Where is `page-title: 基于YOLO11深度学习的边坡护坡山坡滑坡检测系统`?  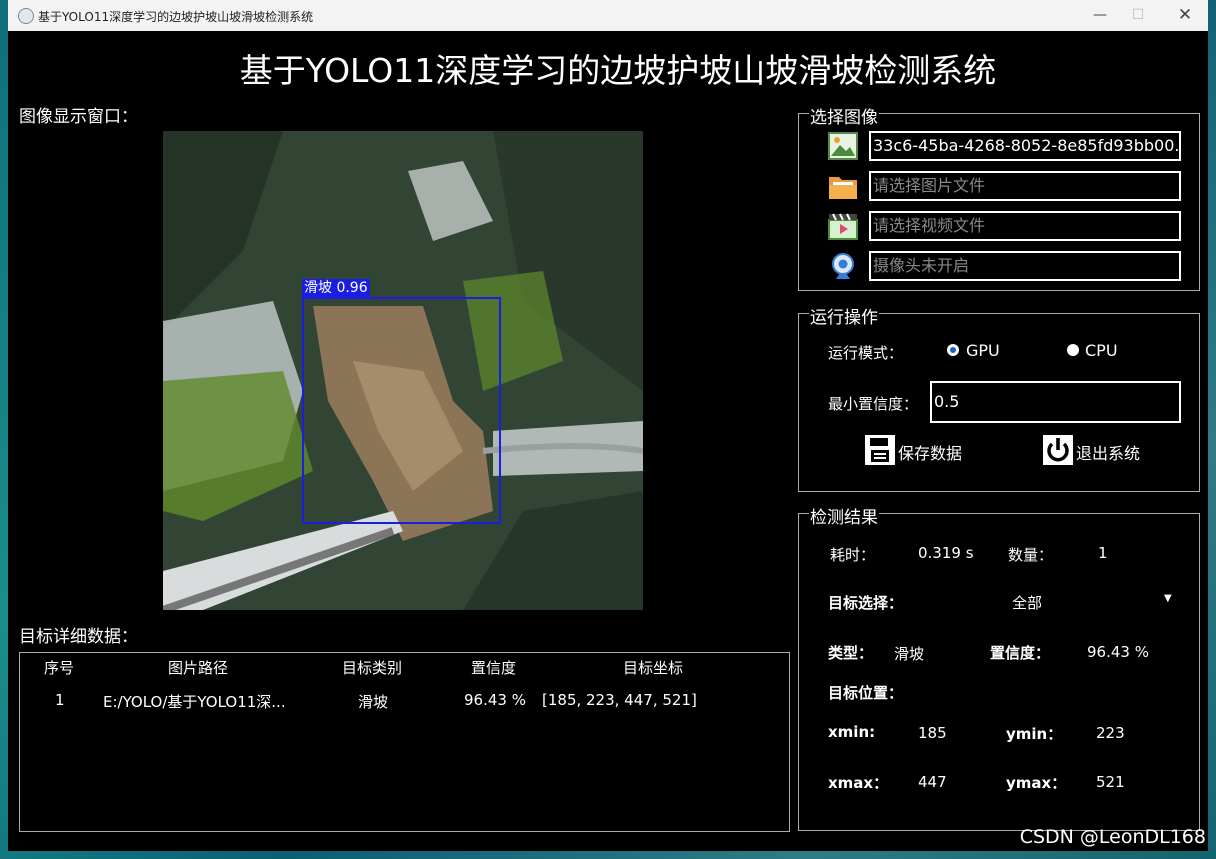
page-title: 基于YOLO11深度学习的边坡护坡山坡滑坡检测系统 is located at coordinates (618, 70).